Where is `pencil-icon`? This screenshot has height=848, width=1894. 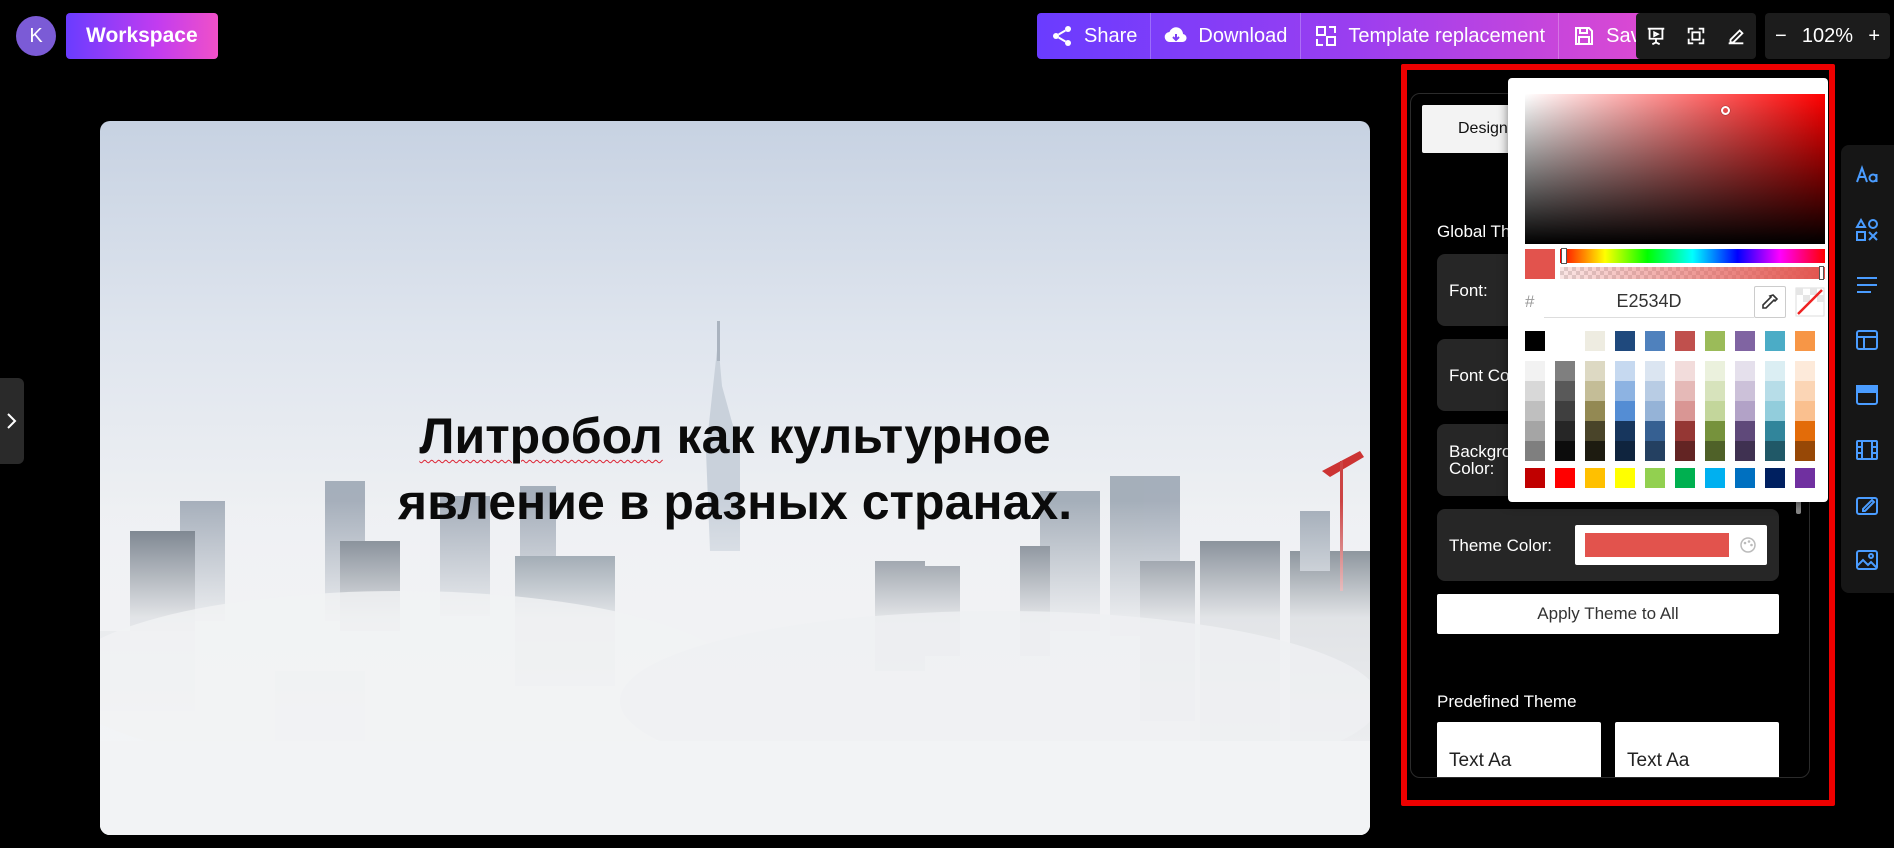 pencil-icon is located at coordinates (1736, 37).